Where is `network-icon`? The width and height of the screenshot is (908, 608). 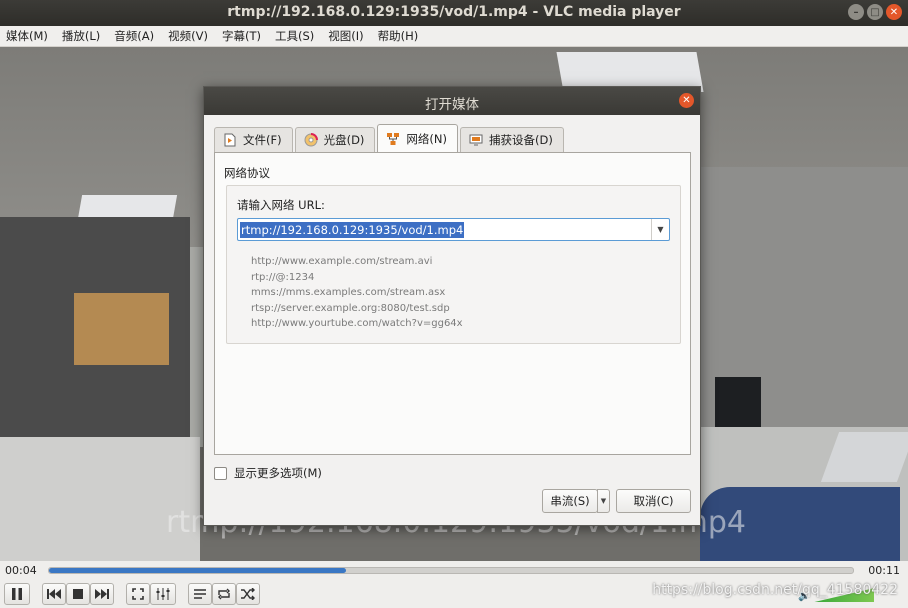 network-icon is located at coordinates (393, 139).